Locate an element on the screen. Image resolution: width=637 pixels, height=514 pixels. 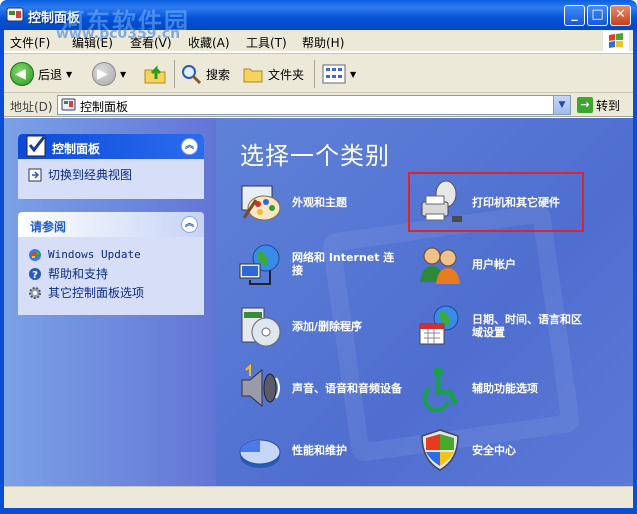
go-arrow-icon: → is located at coordinates (585, 105).